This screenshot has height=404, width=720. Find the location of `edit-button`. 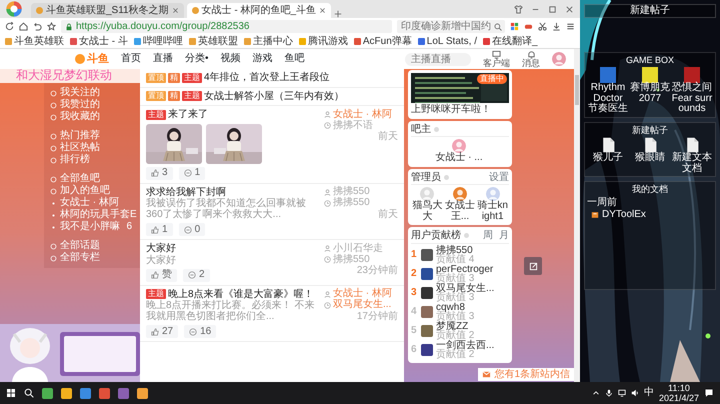

edit-button is located at coordinates (533, 266).